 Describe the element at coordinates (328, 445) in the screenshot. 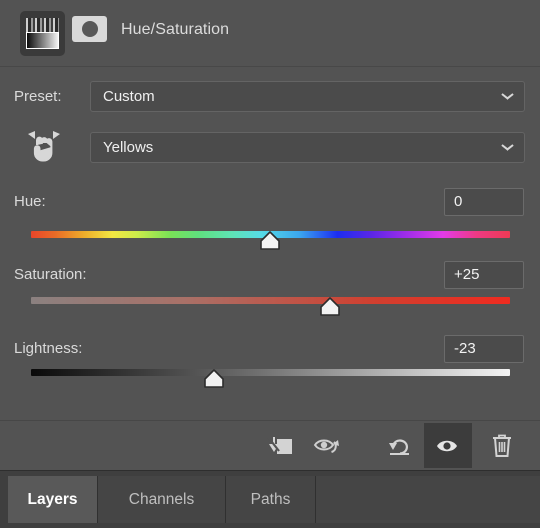

I see `view-previous-state-button` at that location.